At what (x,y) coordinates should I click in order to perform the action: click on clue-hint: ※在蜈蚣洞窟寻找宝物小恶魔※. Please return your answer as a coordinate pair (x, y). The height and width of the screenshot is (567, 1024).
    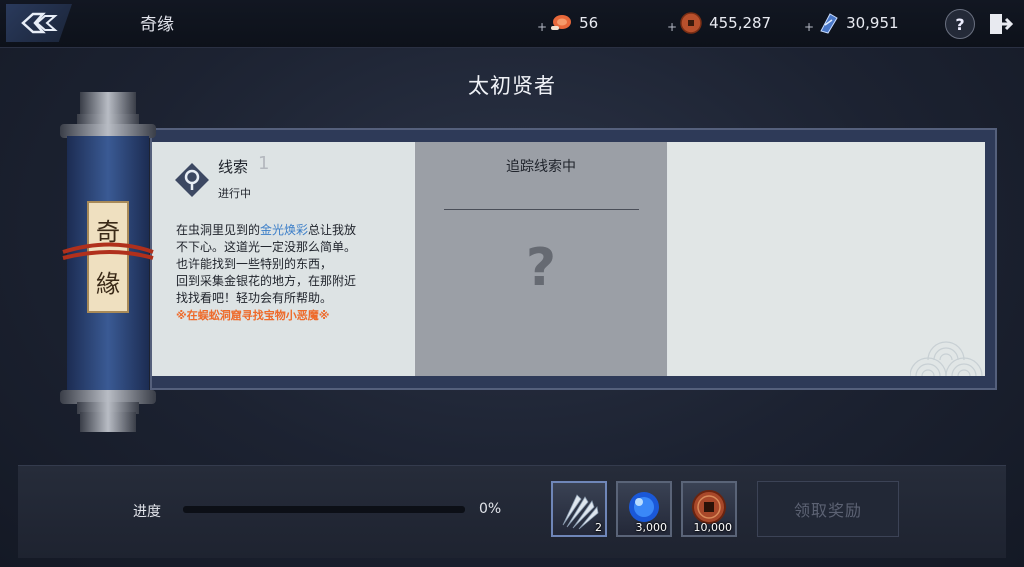
    Looking at the image, I should click on (253, 315).